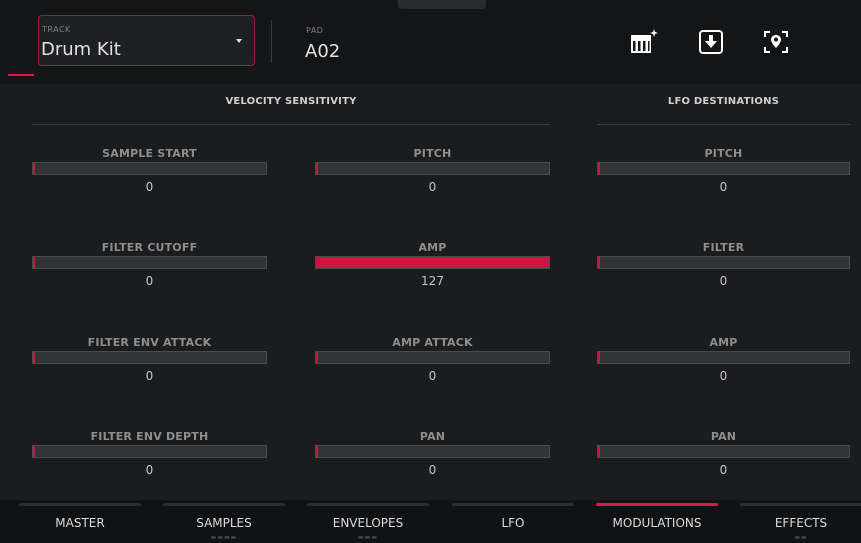 This screenshot has width=861, height=543. I want to click on tab-modulations: MODULATIONS, so click(657, 521).